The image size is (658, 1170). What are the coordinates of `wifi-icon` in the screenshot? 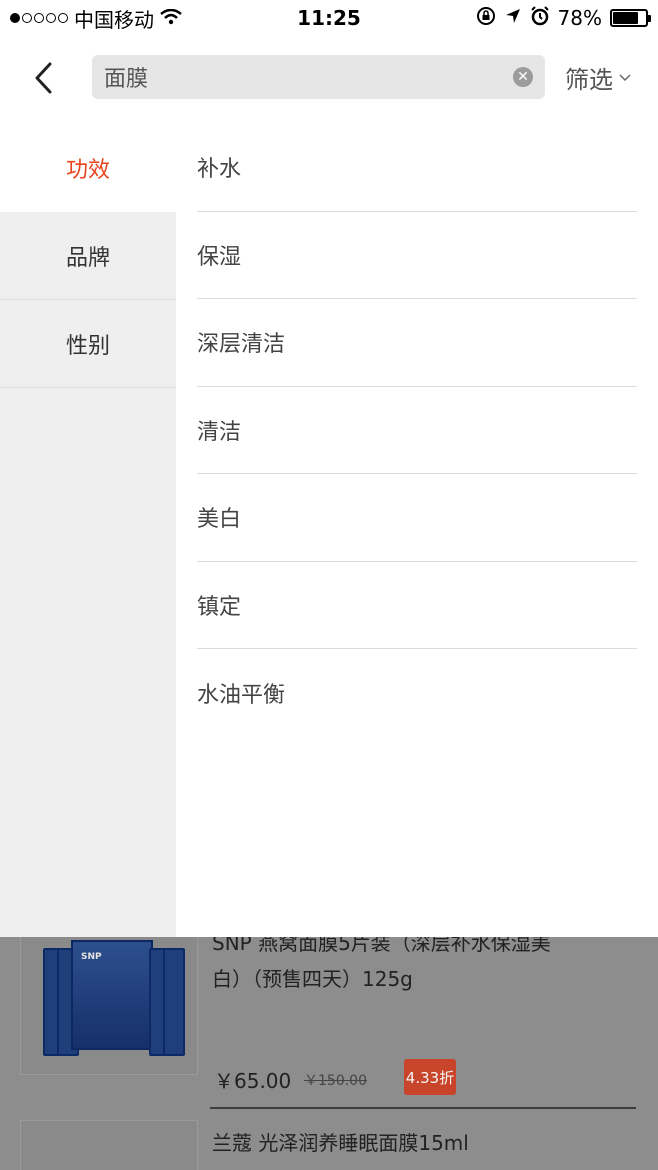 It's located at (171, 18).